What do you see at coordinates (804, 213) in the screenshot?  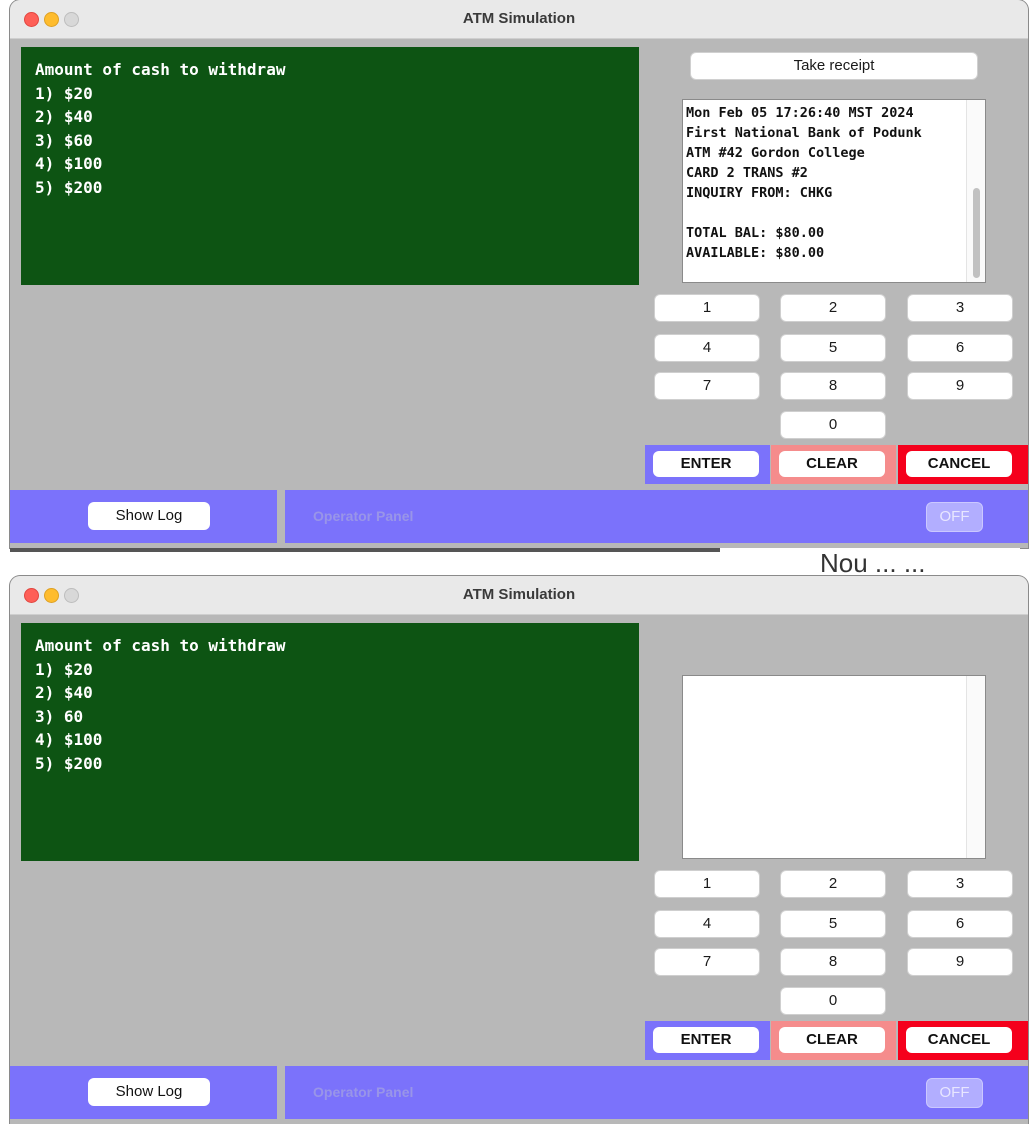 I see `receipt-line` at bounding box center [804, 213].